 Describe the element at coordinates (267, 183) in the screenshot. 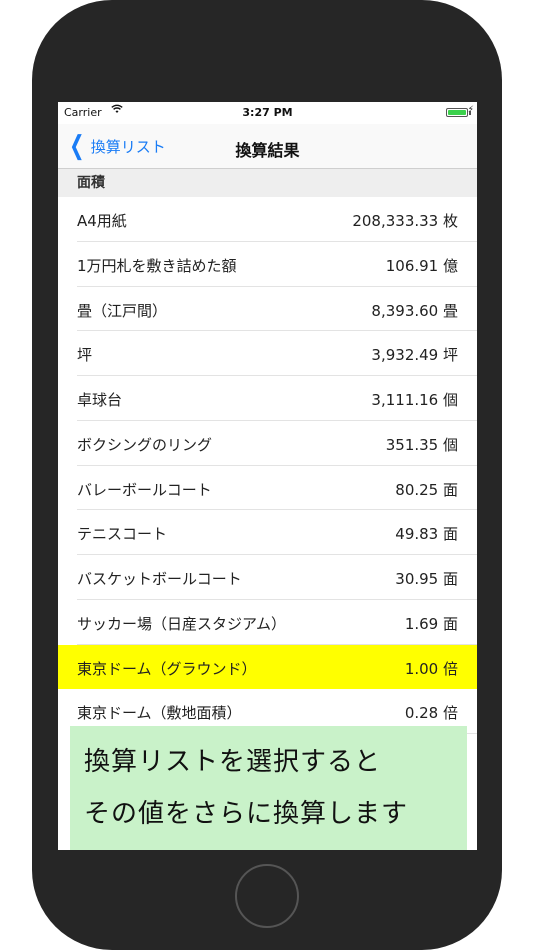

I see `section-header: 面積` at that location.